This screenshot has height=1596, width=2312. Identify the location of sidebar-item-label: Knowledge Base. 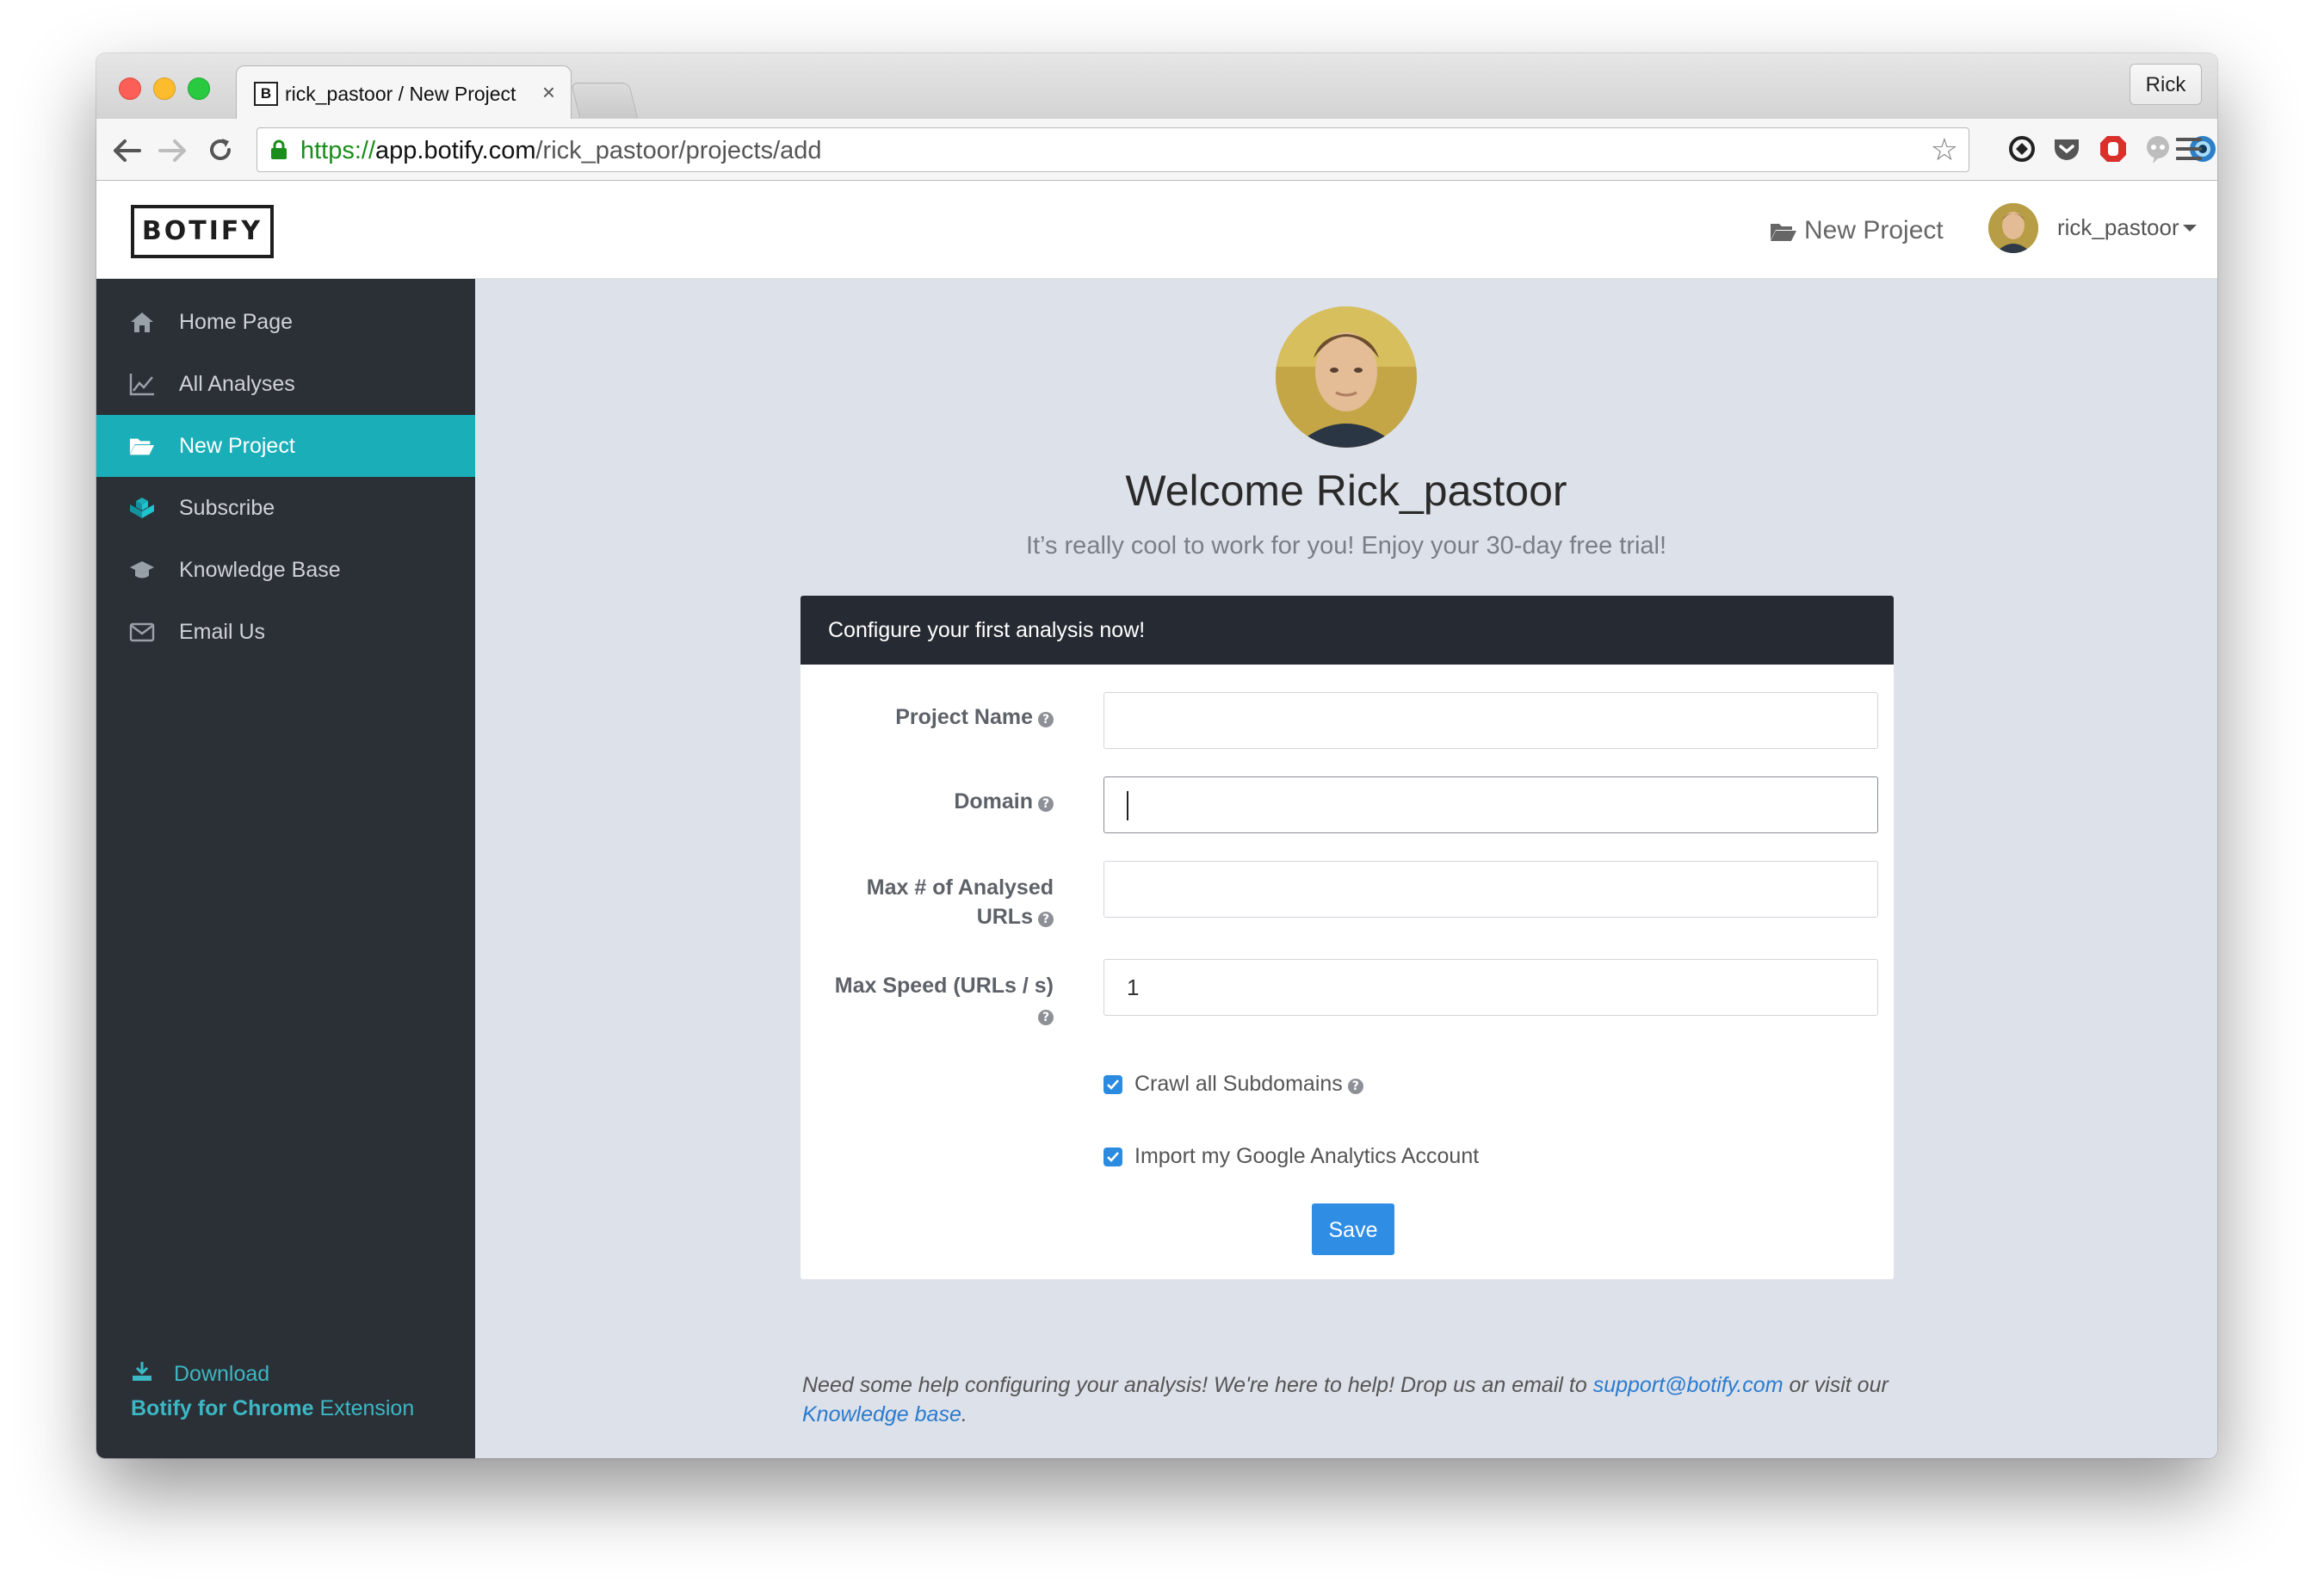
(260, 570).